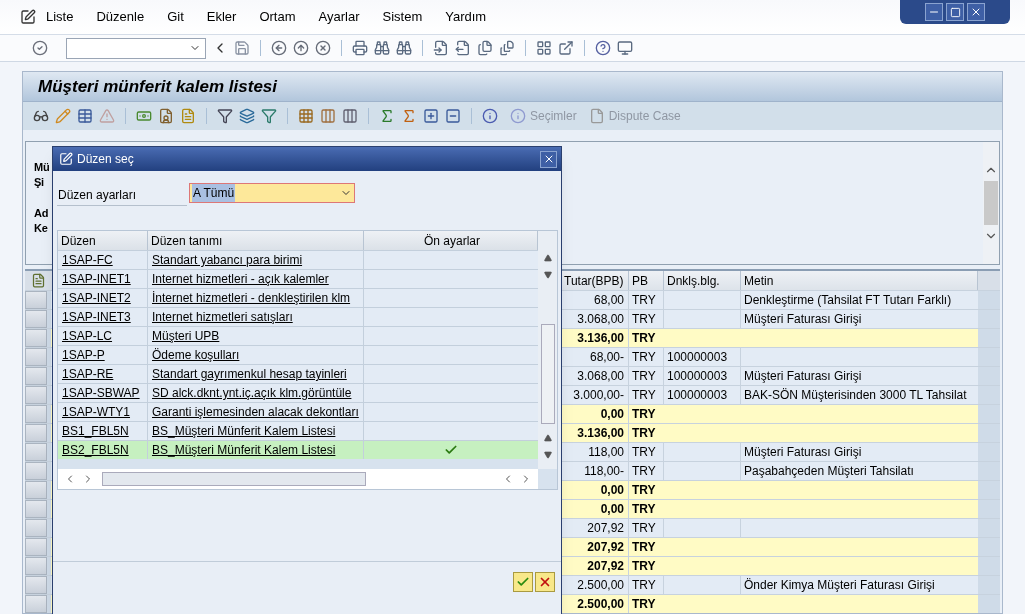  I want to click on collapse-icon, so click(453, 116).